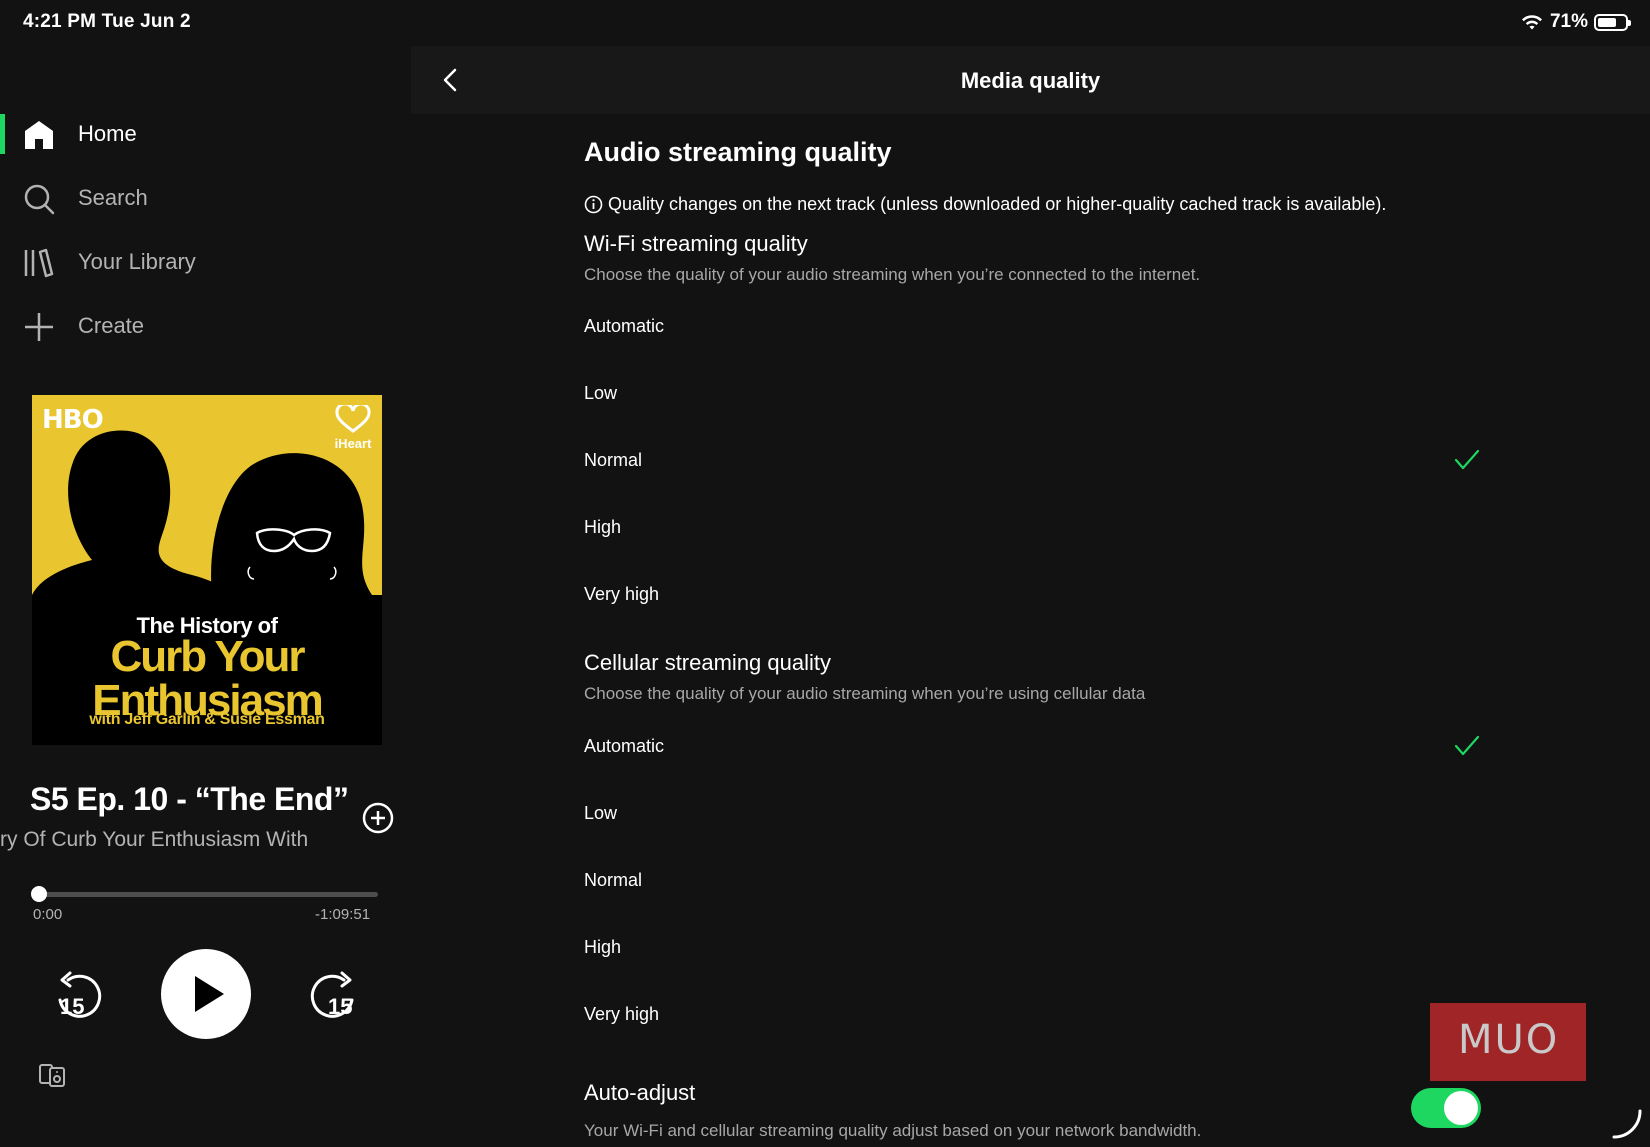  Describe the element at coordinates (1034, 1014) in the screenshot. I see `cellular-option-very-high: Very high` at that location.